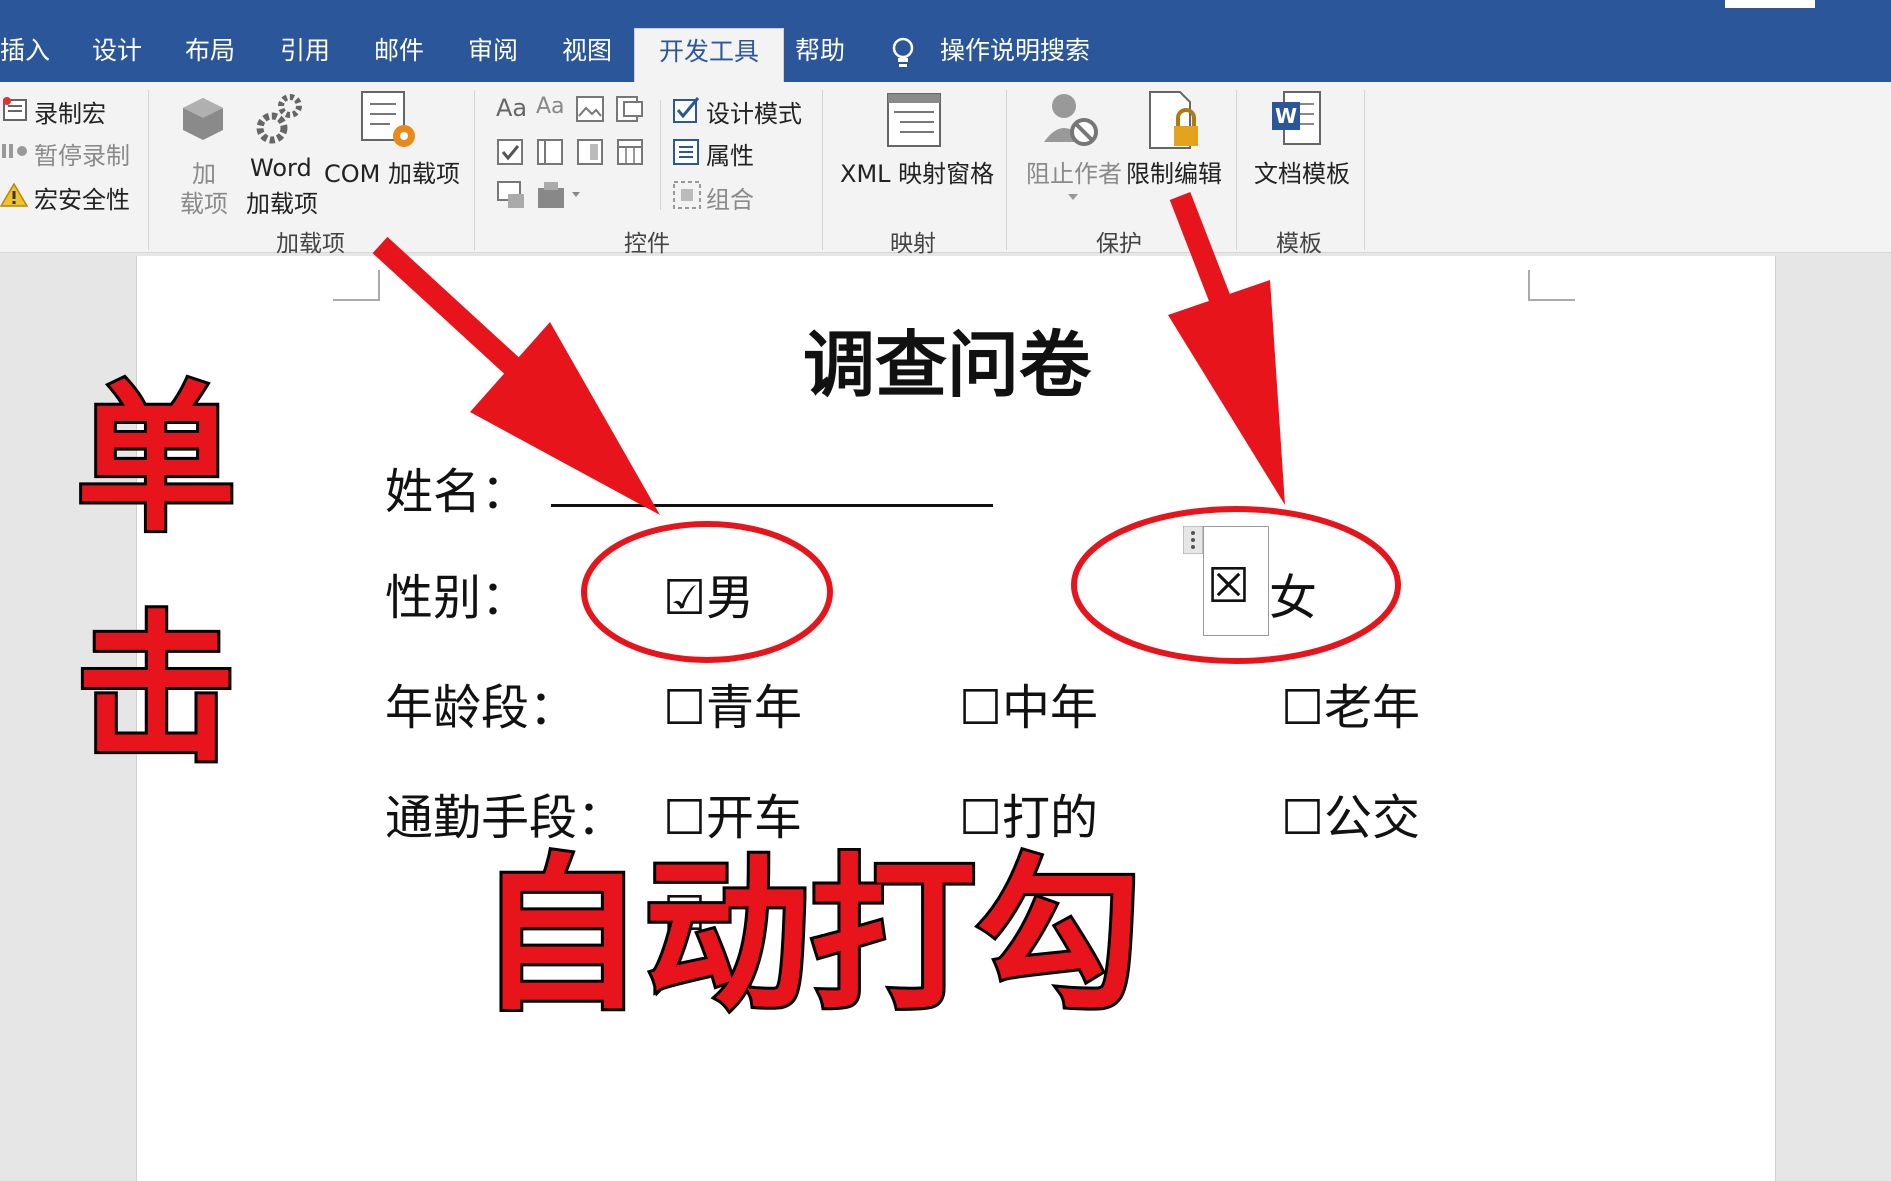 The height and width of the screenshot is (1181, 1891). I want to click on highlight-ellipse-female, so click(1236, 585).